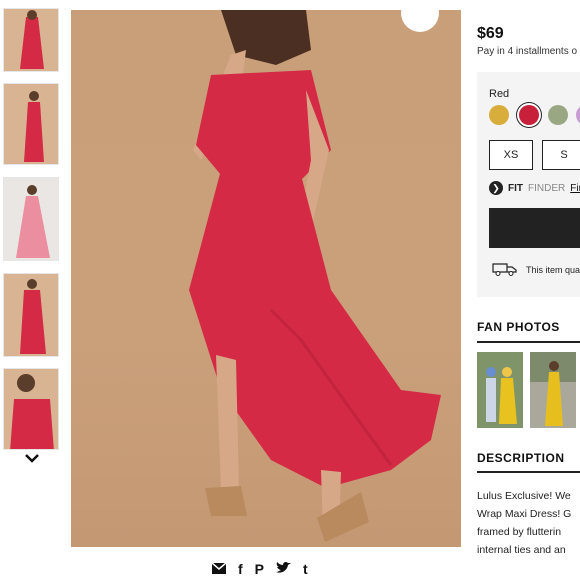 The height and width of the screenshot is (580, 580). Describe the element at coordinates (534, 228) in the screenshot. I see `add-to-bag-button` at that location.